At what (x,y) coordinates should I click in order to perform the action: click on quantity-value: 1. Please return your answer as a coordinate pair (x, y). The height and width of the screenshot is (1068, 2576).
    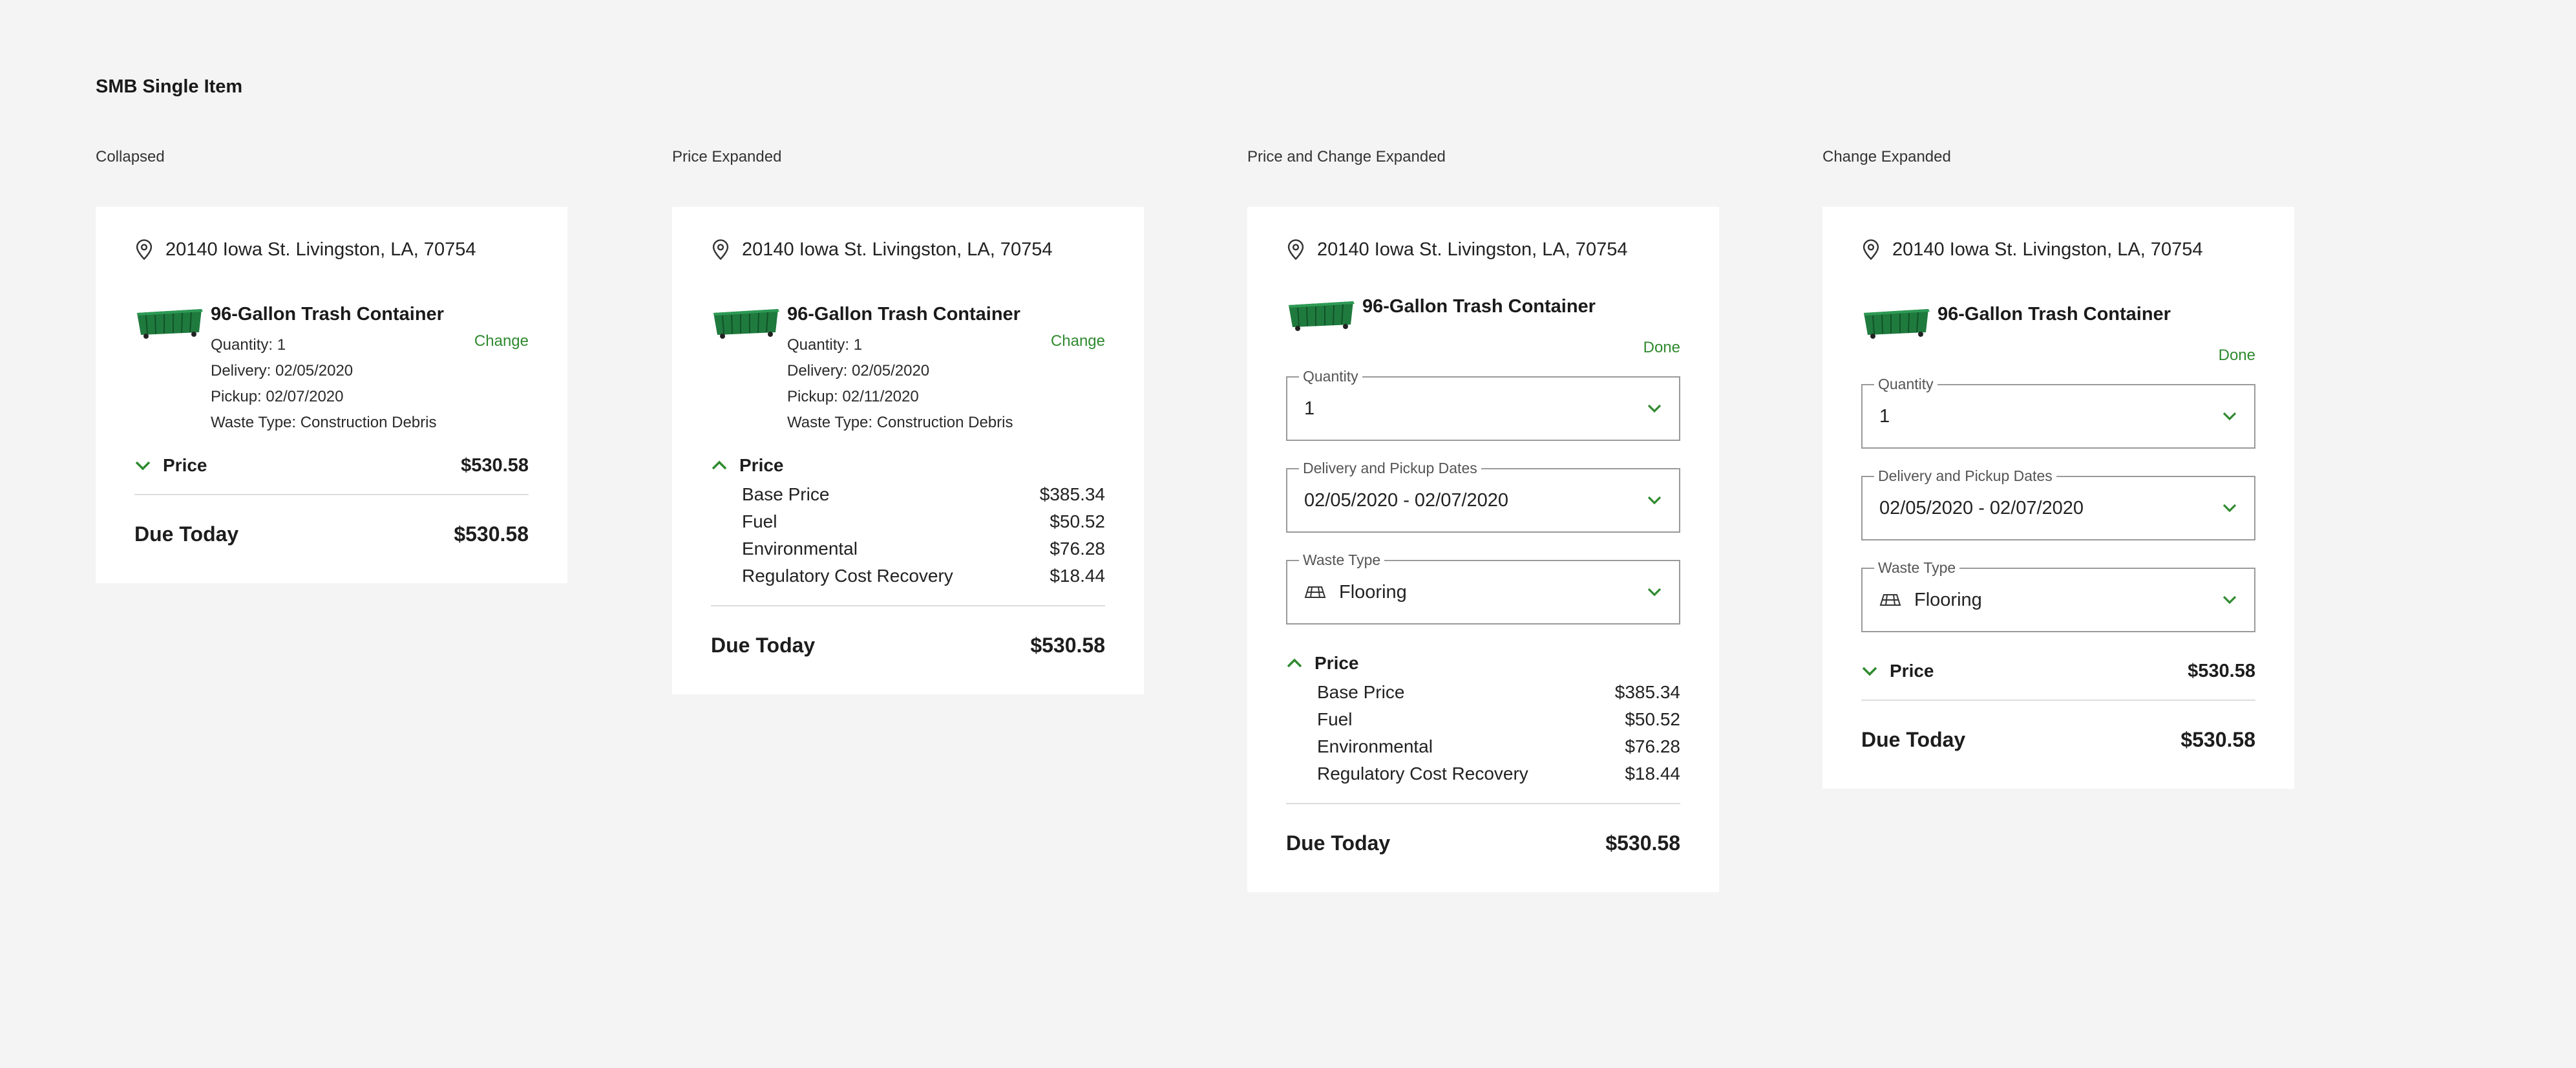
    Looking at the image, I should click on (1884, 416).